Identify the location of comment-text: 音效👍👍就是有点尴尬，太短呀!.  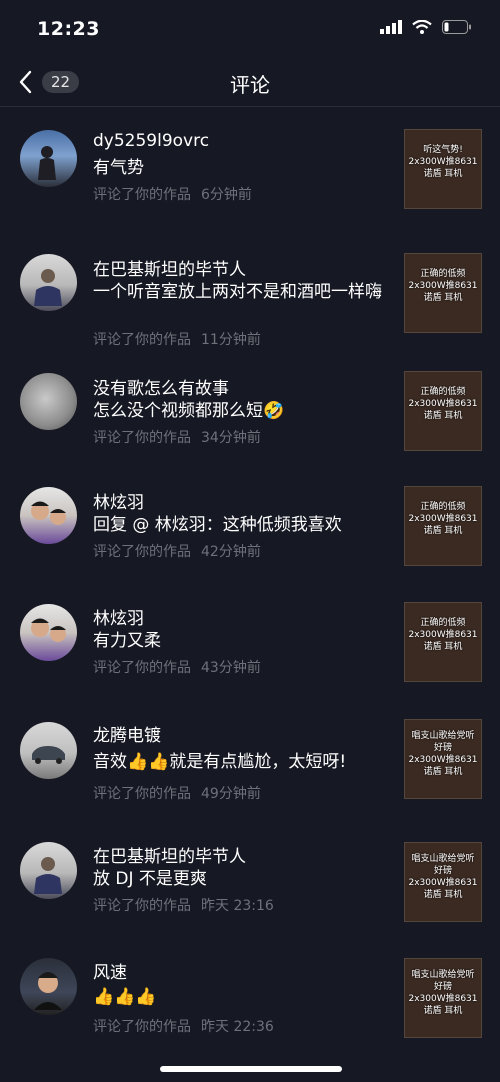
(220, 762).